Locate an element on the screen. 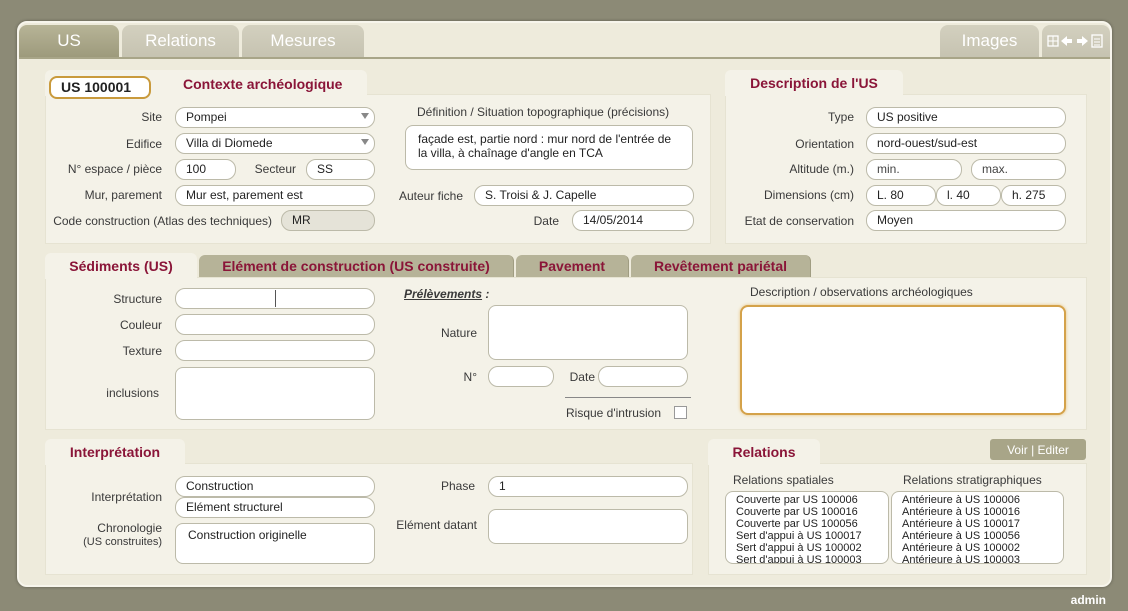  interpretation-field-1: Construction is located at coordinates (275, 486).